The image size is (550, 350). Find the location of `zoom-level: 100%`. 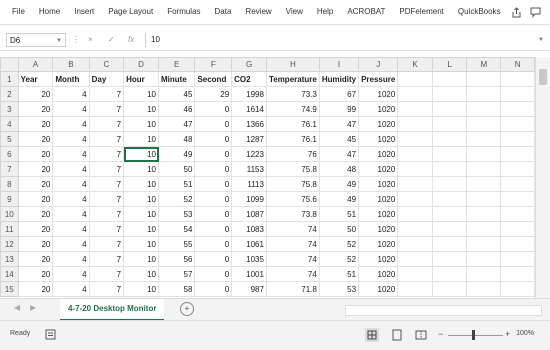

zoom-level: 100% is located at coordinates (525, 333).